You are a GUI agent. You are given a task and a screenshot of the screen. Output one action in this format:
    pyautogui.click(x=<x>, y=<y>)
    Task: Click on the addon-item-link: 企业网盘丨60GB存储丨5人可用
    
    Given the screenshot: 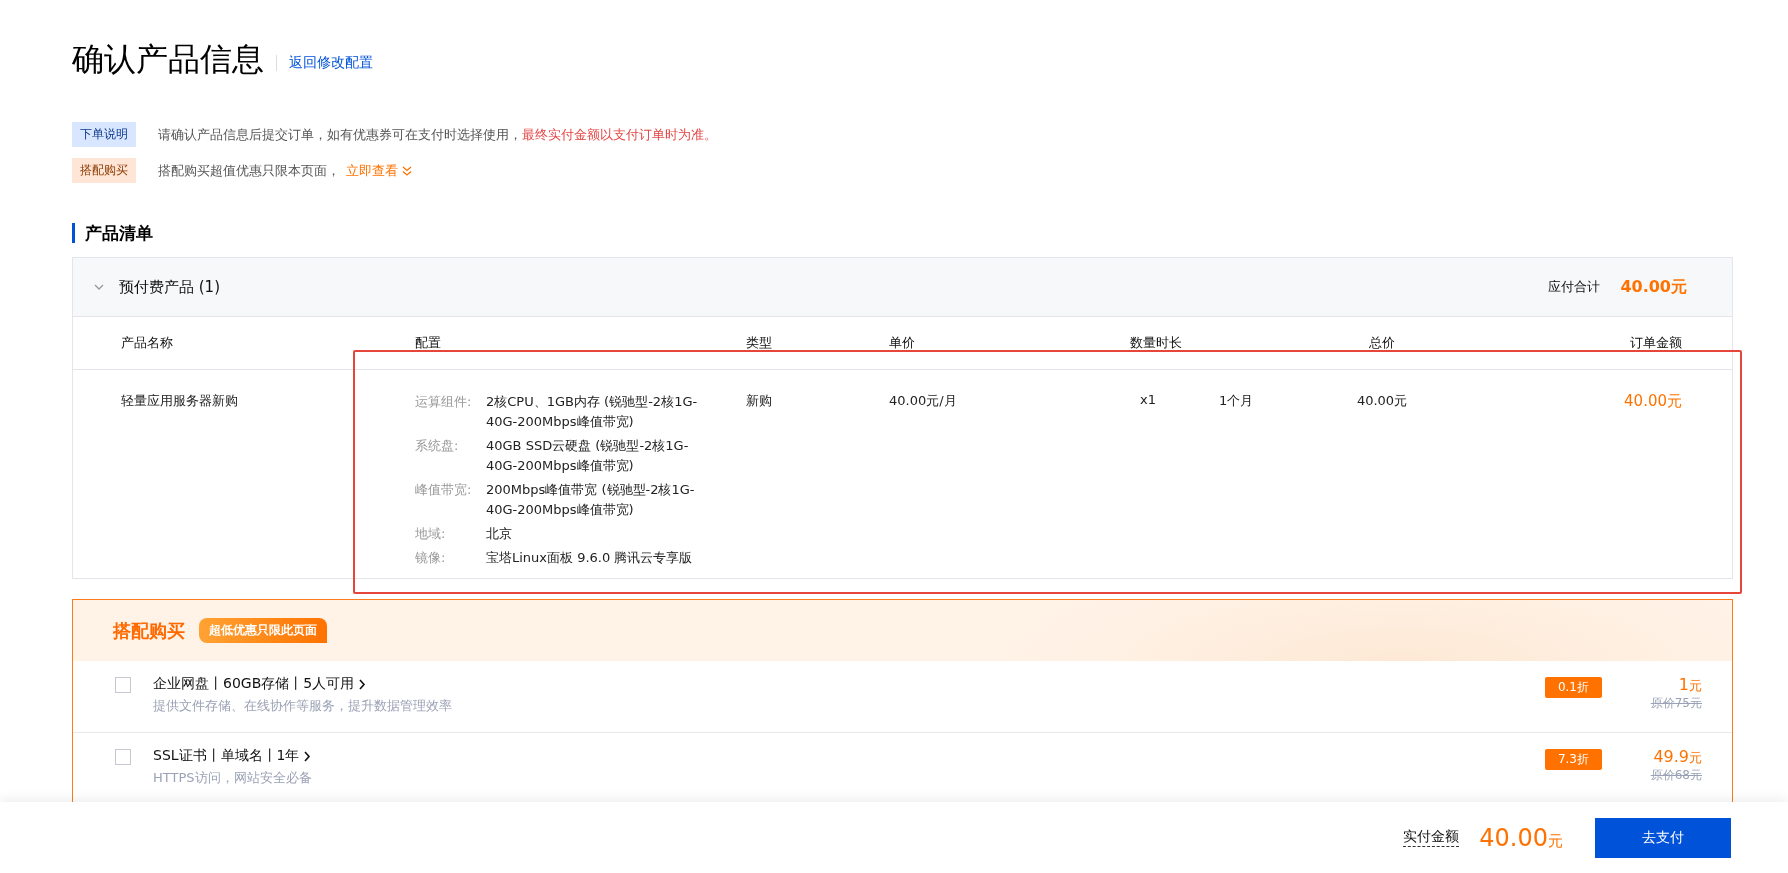 What is the action you would take?
    pyautogui.click(x=302, y=684)
    